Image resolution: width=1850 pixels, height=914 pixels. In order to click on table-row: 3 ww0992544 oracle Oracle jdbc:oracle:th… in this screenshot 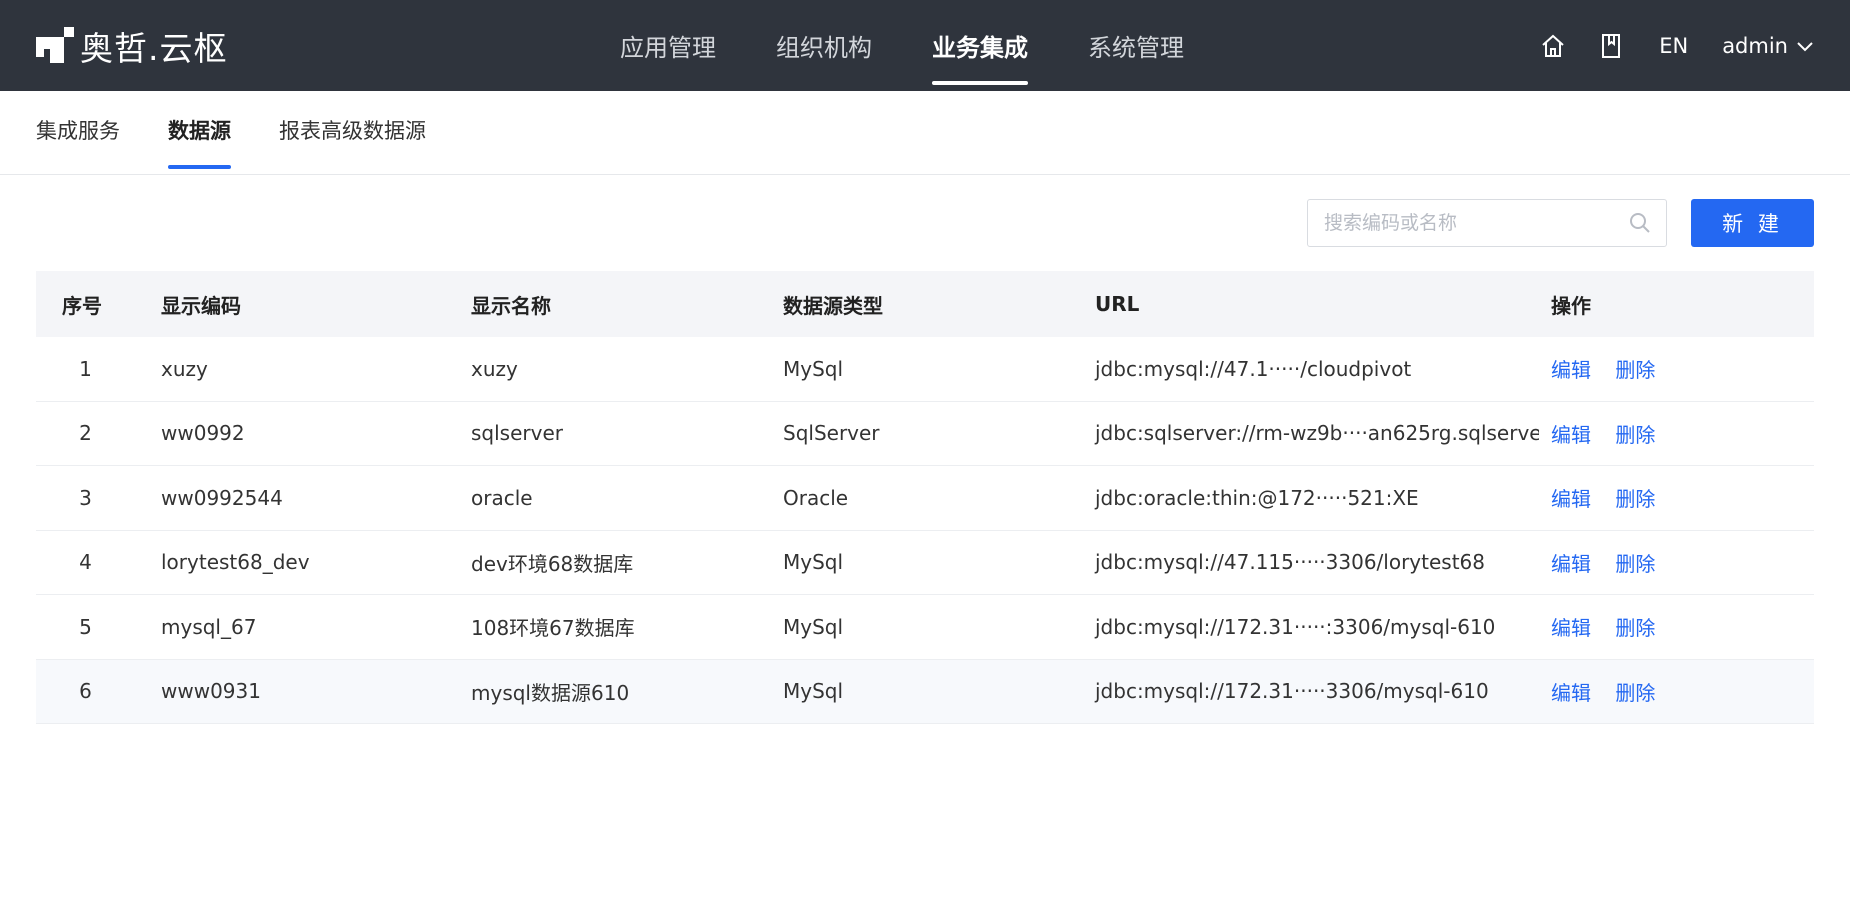, I will do `click(925, 498)`.